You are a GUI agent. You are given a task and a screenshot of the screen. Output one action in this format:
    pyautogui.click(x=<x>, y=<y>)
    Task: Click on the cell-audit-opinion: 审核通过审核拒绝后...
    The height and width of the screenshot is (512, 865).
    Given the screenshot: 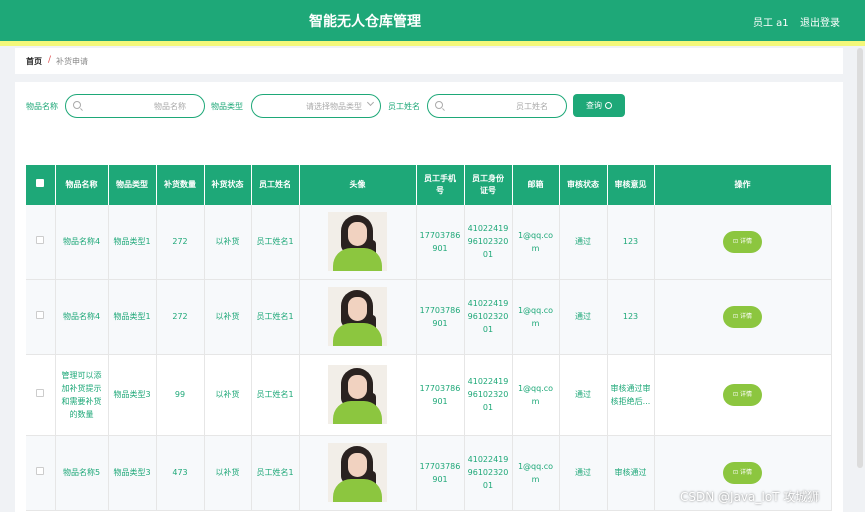 What is the action you would take?
    pyautogui.click(x=631, y=395)
    